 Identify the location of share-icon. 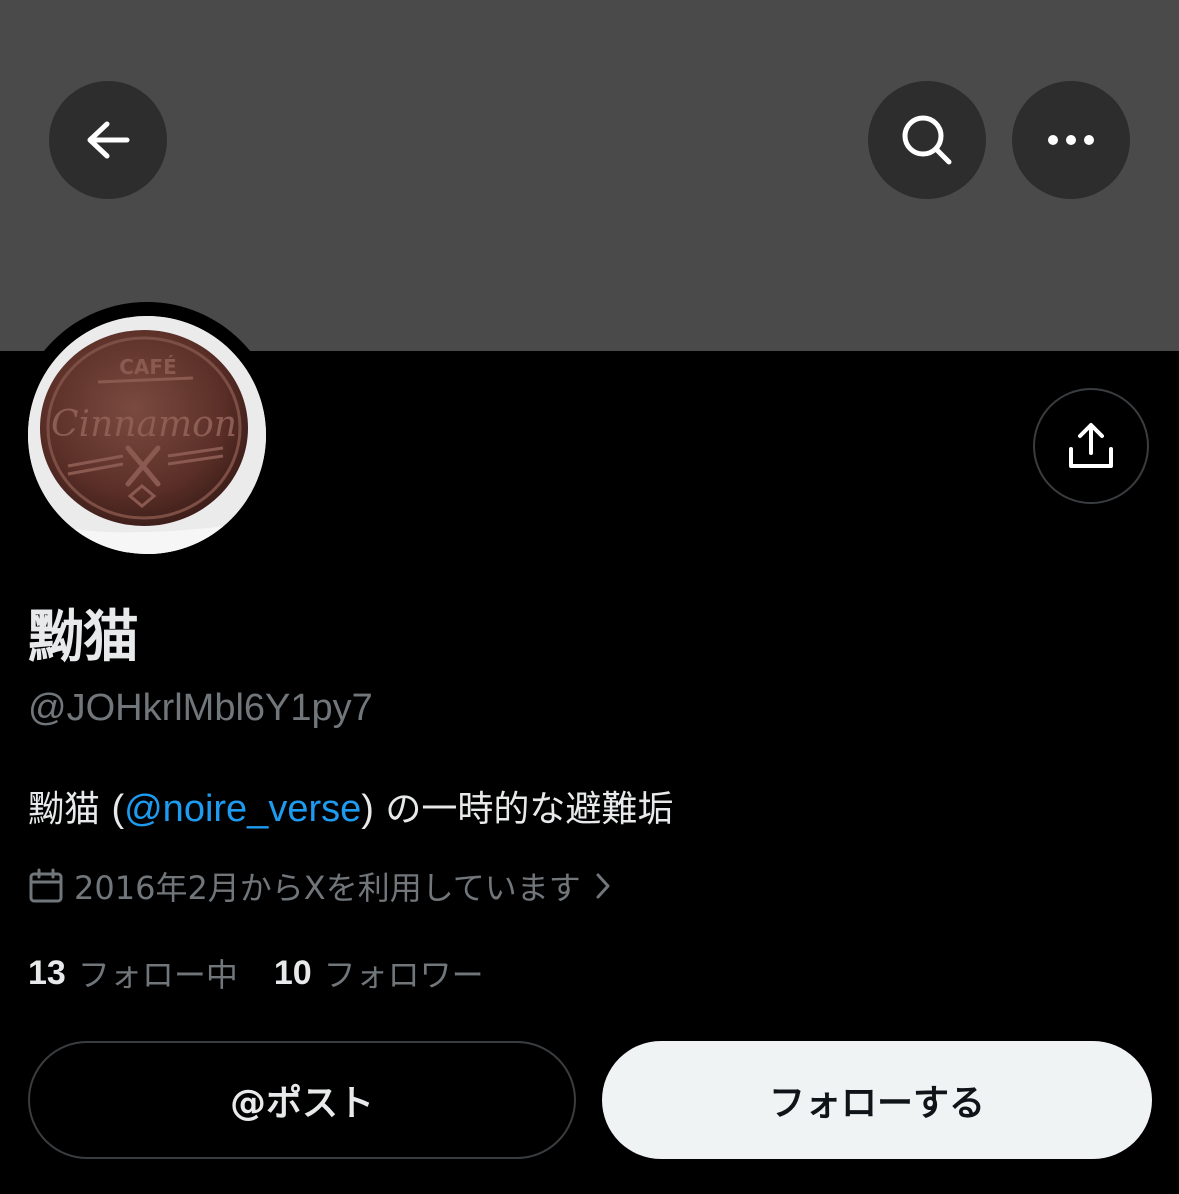
(1091, 446).